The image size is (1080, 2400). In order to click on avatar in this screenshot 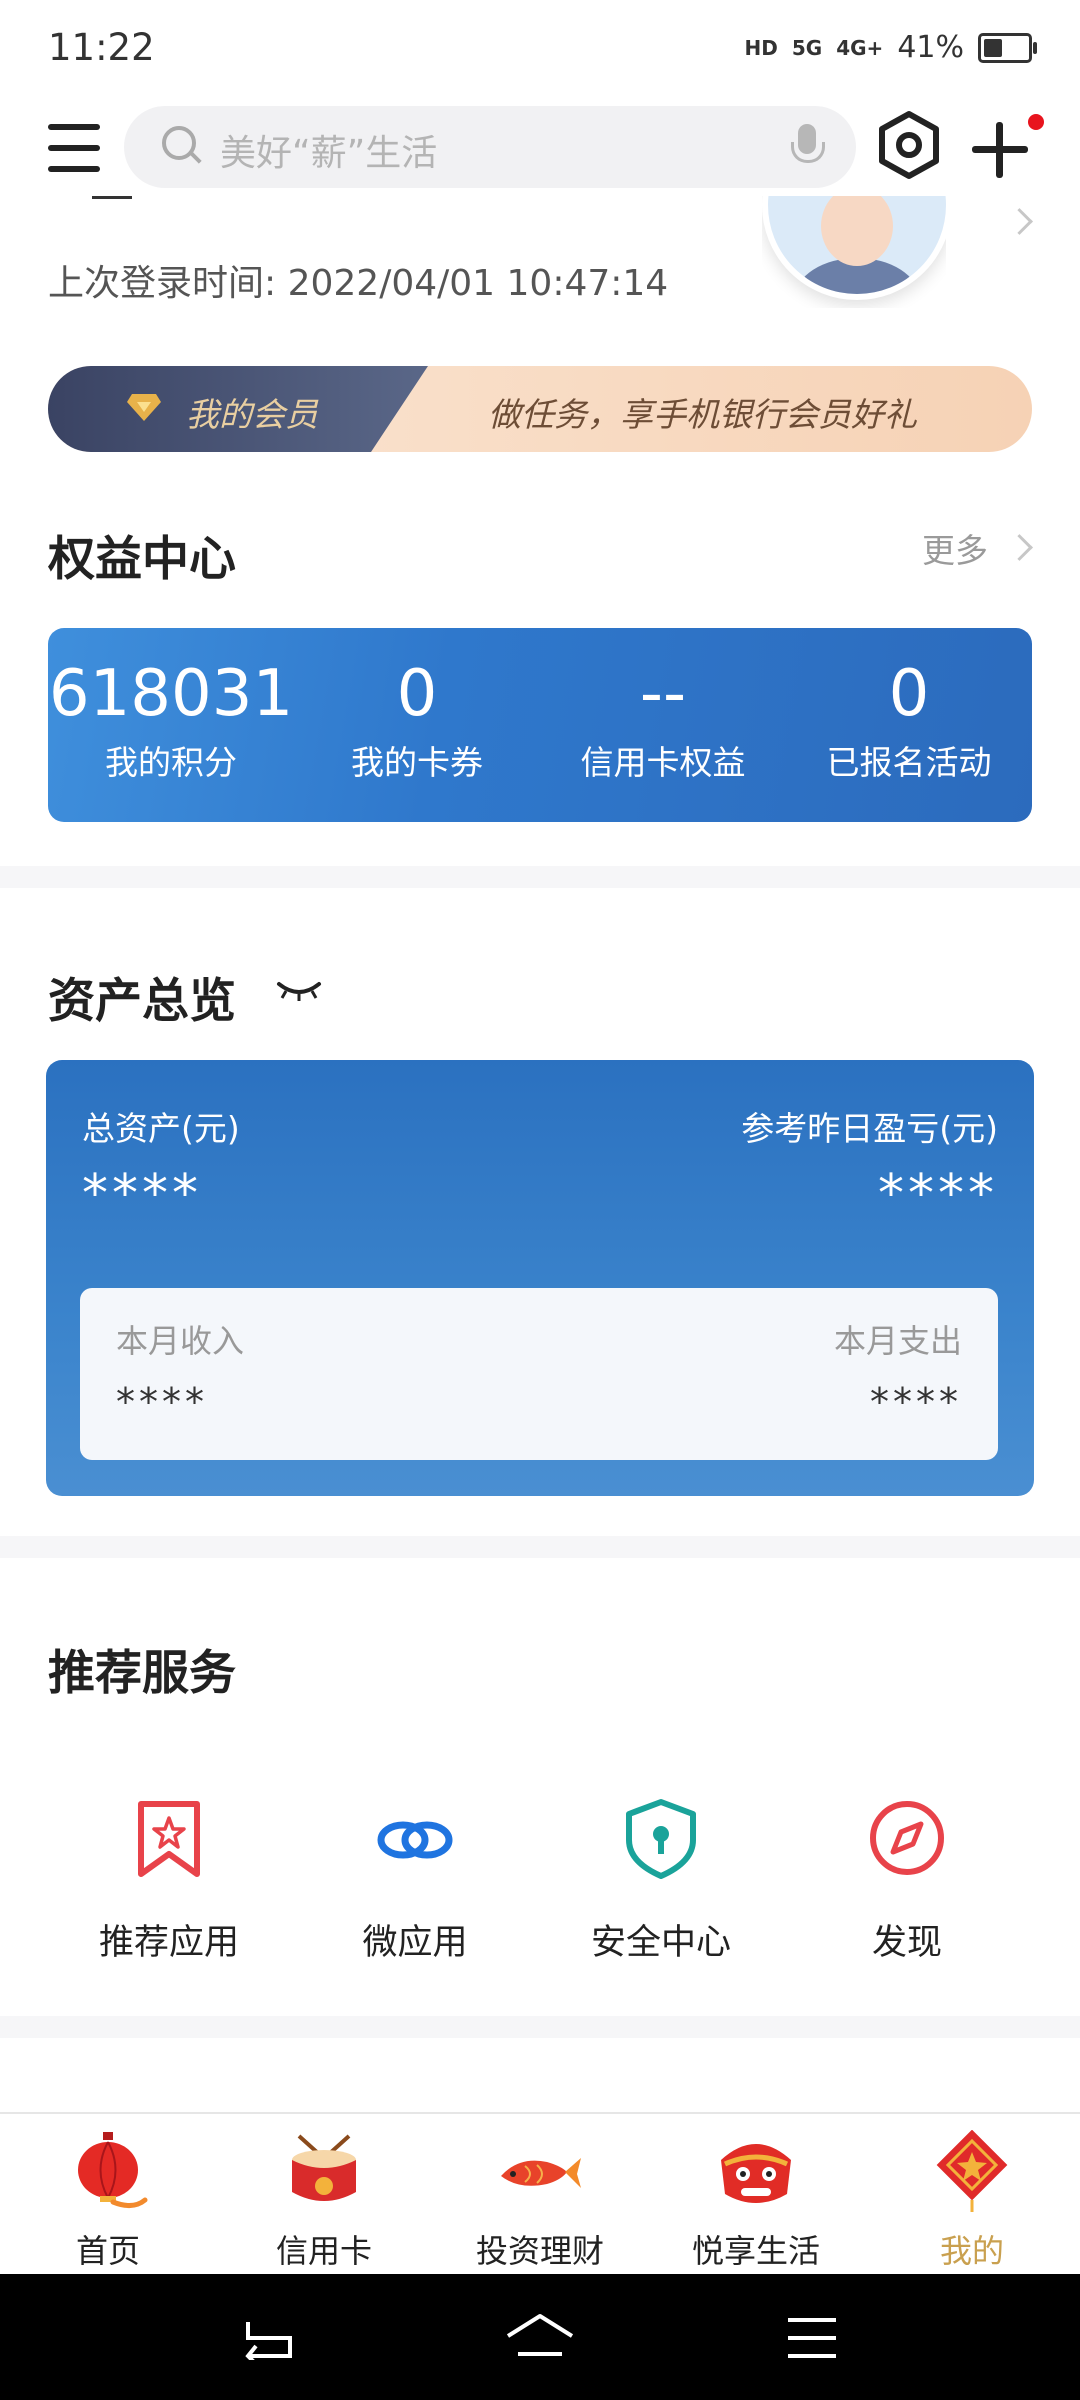, I will do `click(854, 252)`.